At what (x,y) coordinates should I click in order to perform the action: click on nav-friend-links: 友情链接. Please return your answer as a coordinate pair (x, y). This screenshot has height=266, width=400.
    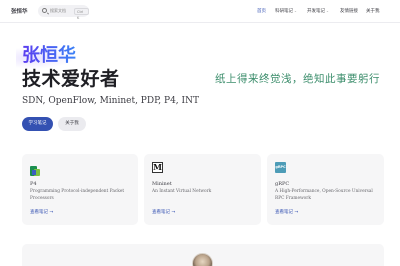
    Looking at the image, I should click on (349, 11).